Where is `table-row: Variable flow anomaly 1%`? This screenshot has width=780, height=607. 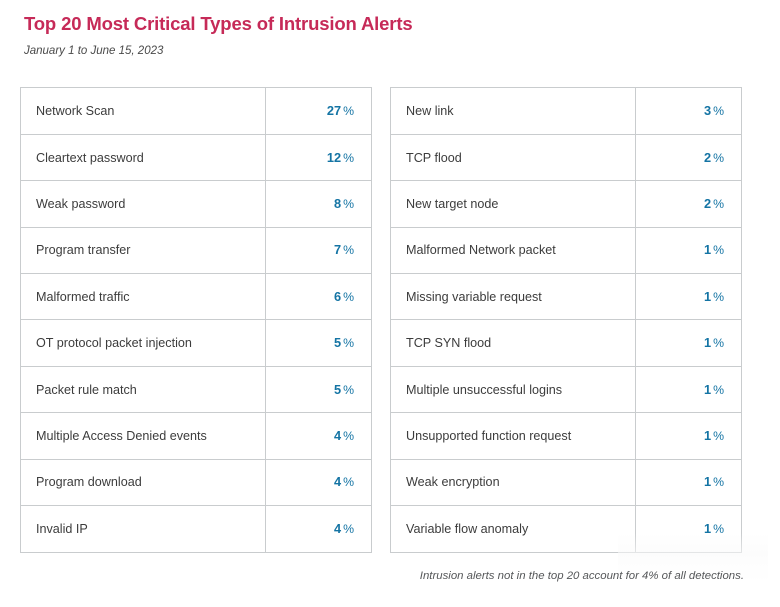 table-row: Variable flow anomaly 1% is located at coordinates (566, 528).